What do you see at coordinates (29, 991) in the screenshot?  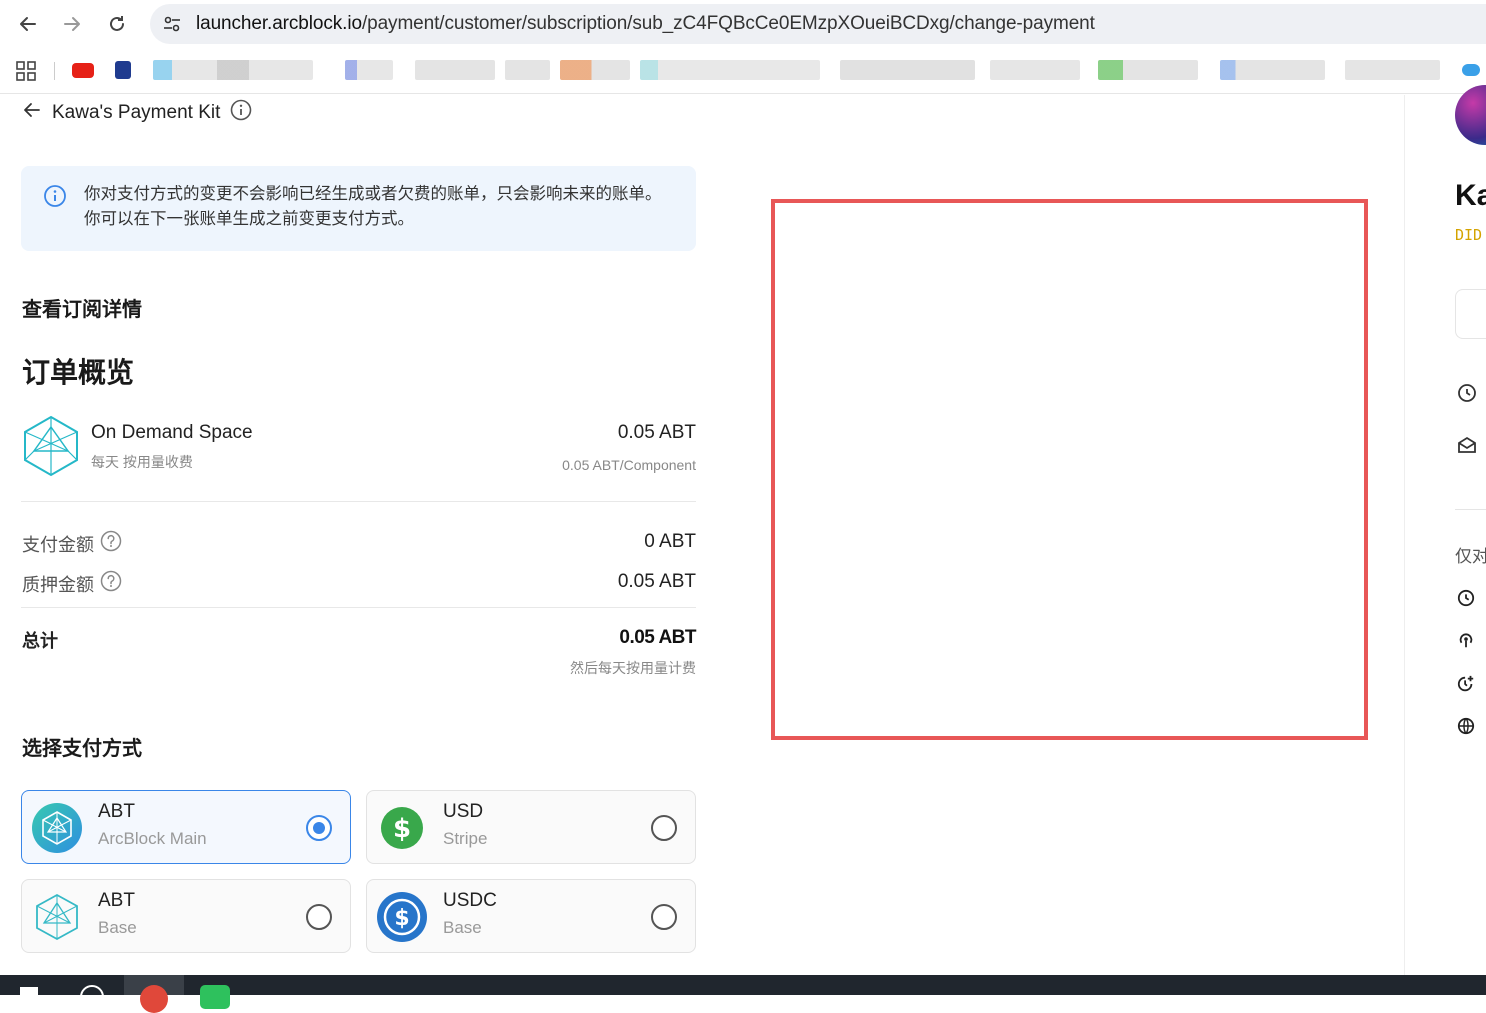 I see `windows-start-icon` at bounding box center [29, 991].